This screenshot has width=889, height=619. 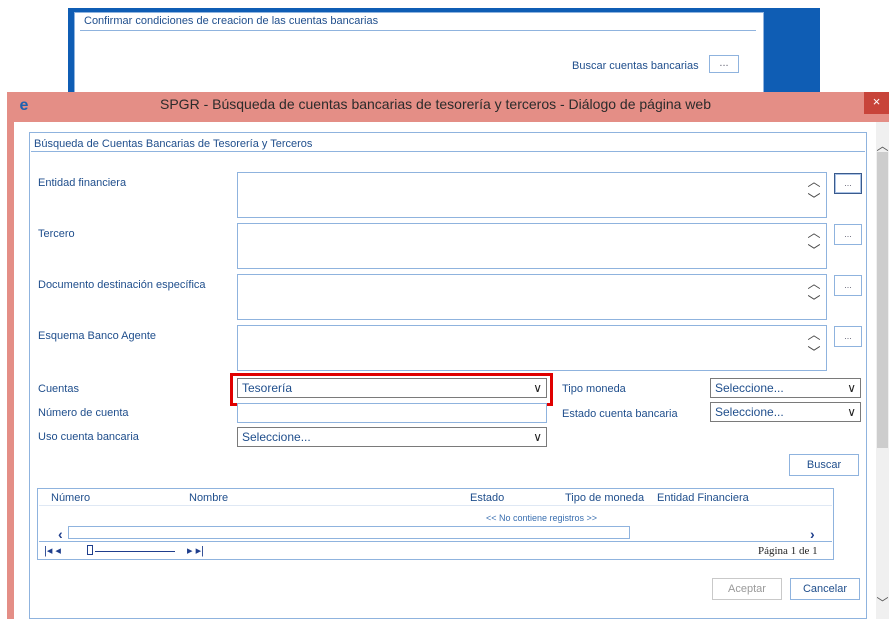 I want to click on documento-label: Documento destinación específica, so click(x=122, y=285).